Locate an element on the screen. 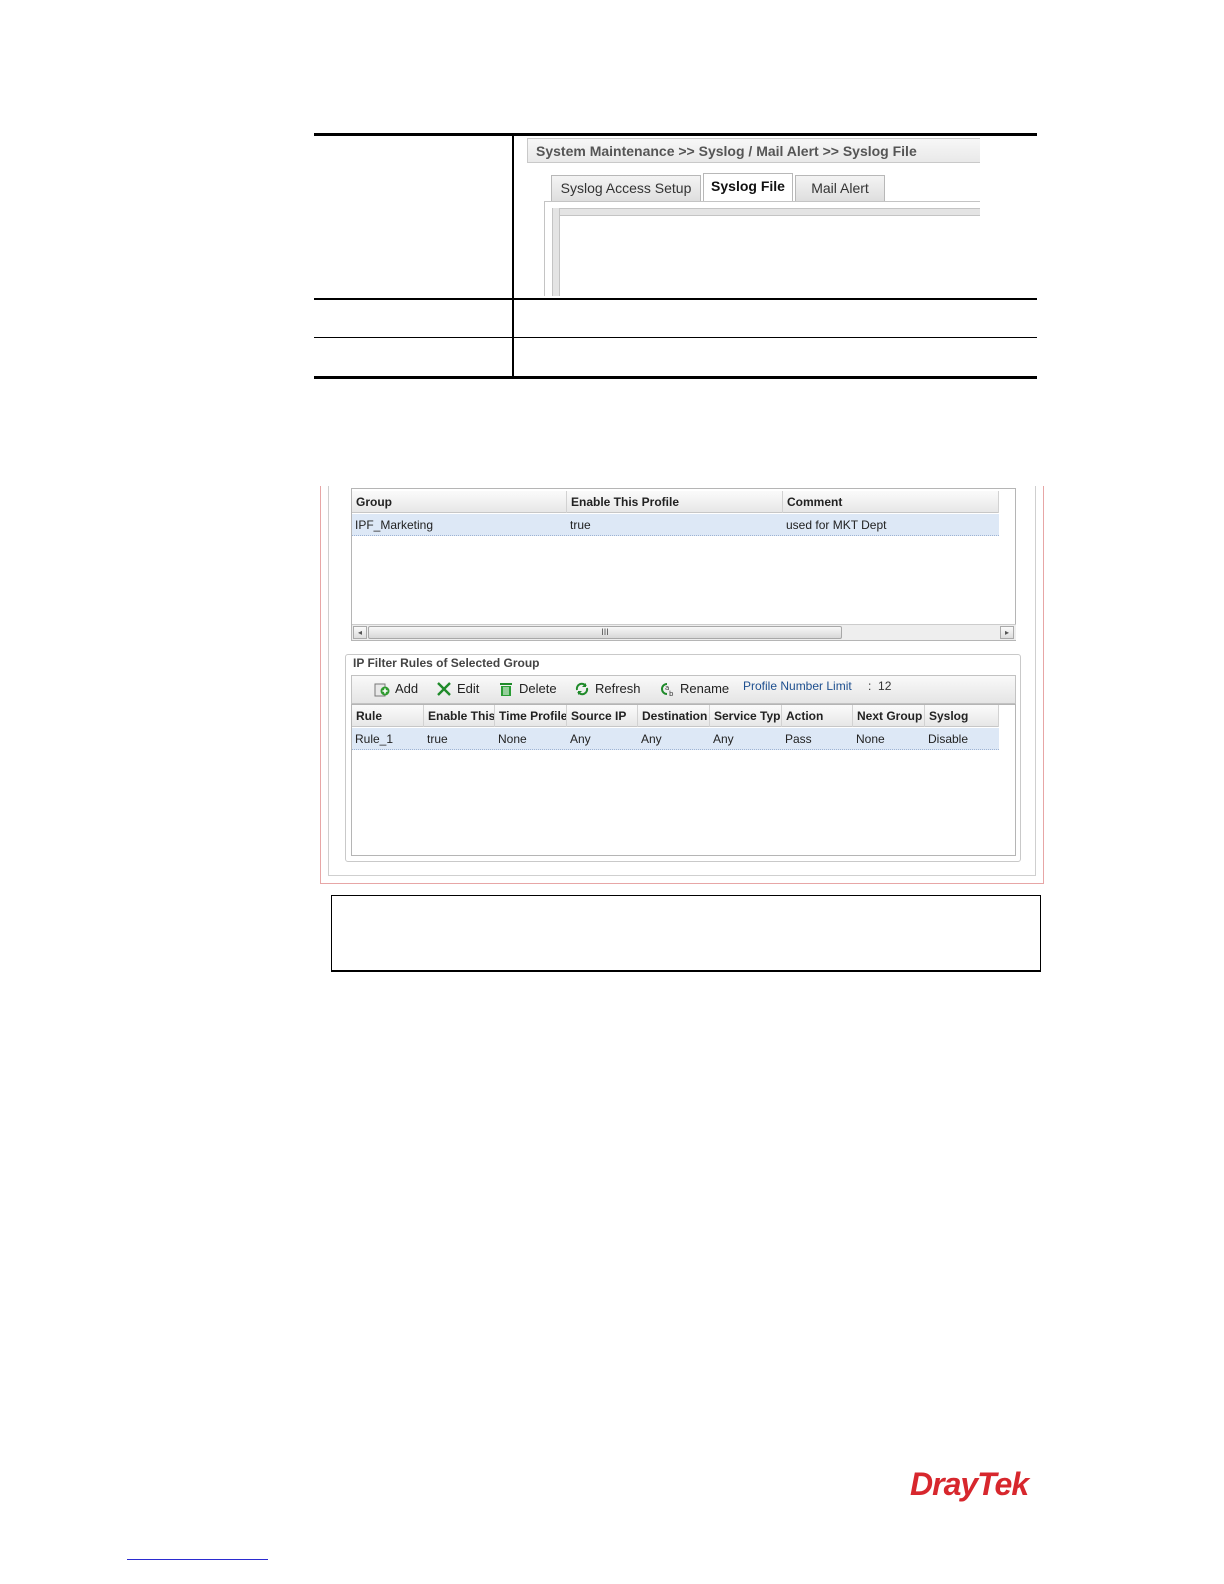  edit-icon is located at coordinates (444, 689).